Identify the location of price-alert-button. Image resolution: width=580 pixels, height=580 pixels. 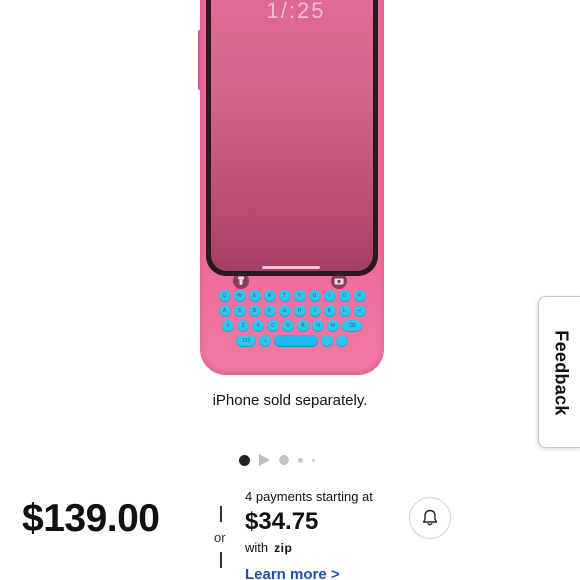
(430, 518).